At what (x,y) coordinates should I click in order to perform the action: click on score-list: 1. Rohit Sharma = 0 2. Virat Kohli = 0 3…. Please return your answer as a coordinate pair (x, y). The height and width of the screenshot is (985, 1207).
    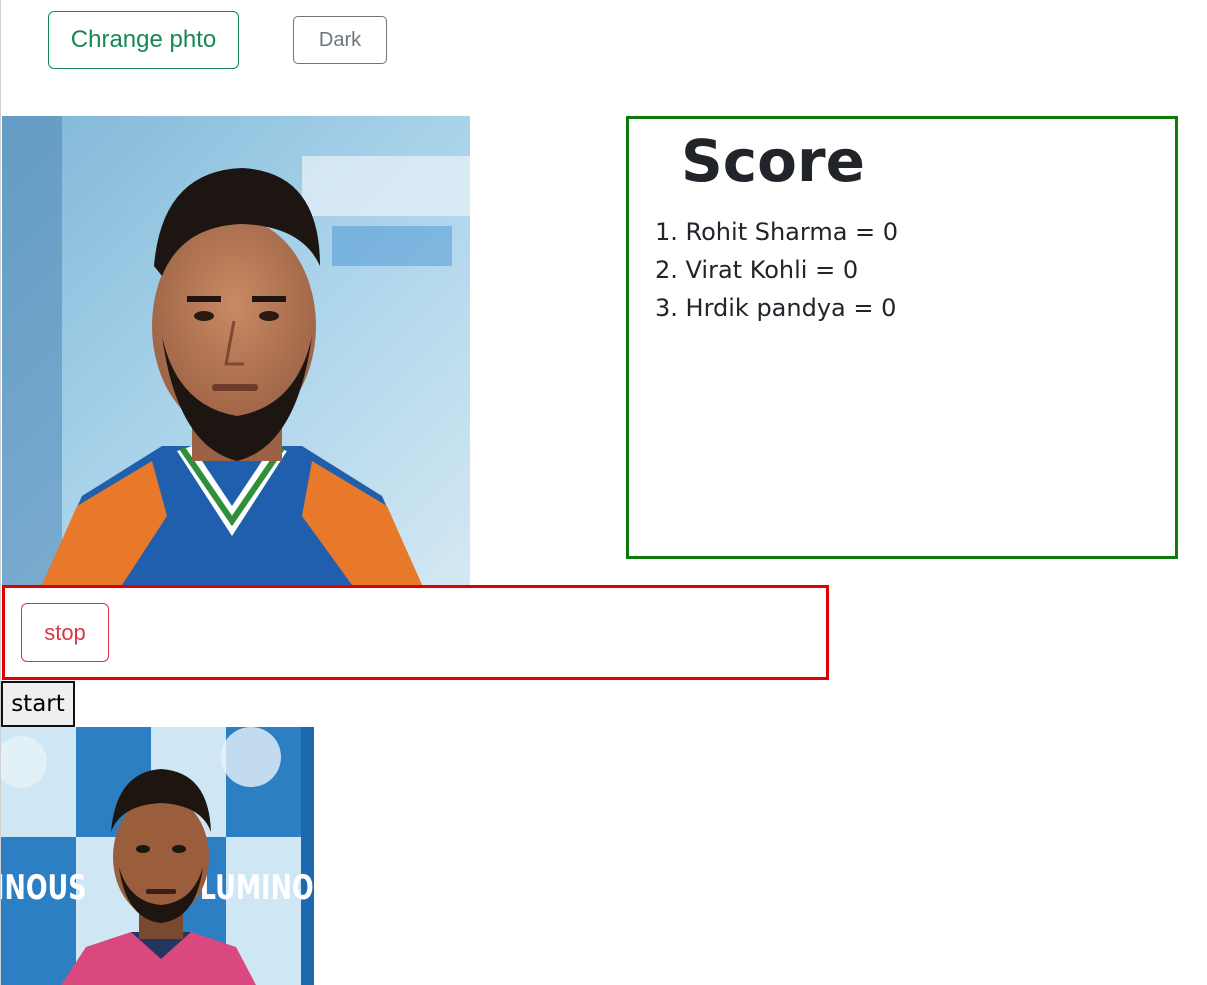
    Looking at the image, I should click on (776, 270).